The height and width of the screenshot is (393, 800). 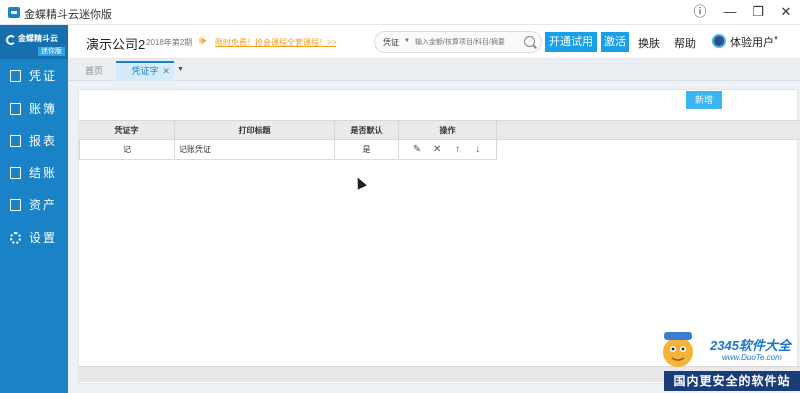 I want to click on sidebar-item-label: 结账, so click(x=43, y=173).